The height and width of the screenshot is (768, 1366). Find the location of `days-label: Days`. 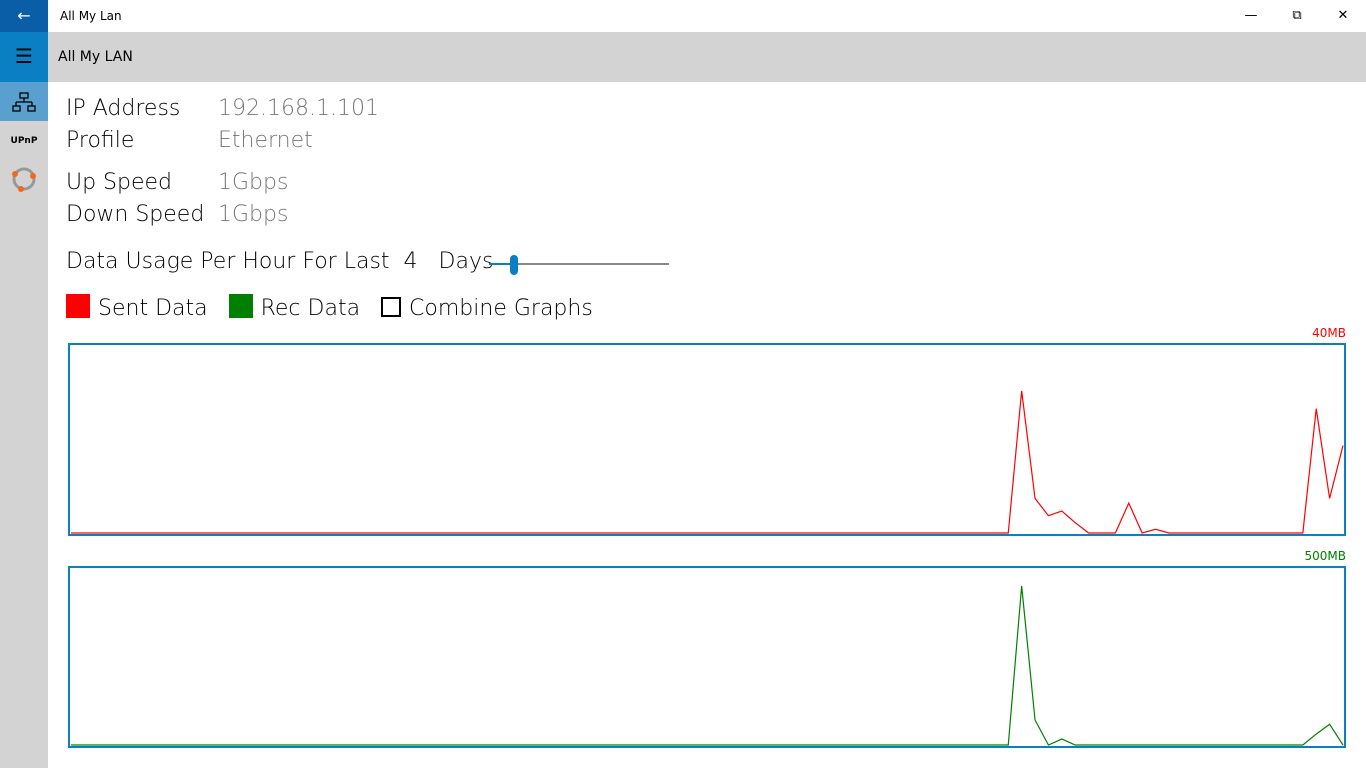

days-label: Days is located at coordinates (466, 261).